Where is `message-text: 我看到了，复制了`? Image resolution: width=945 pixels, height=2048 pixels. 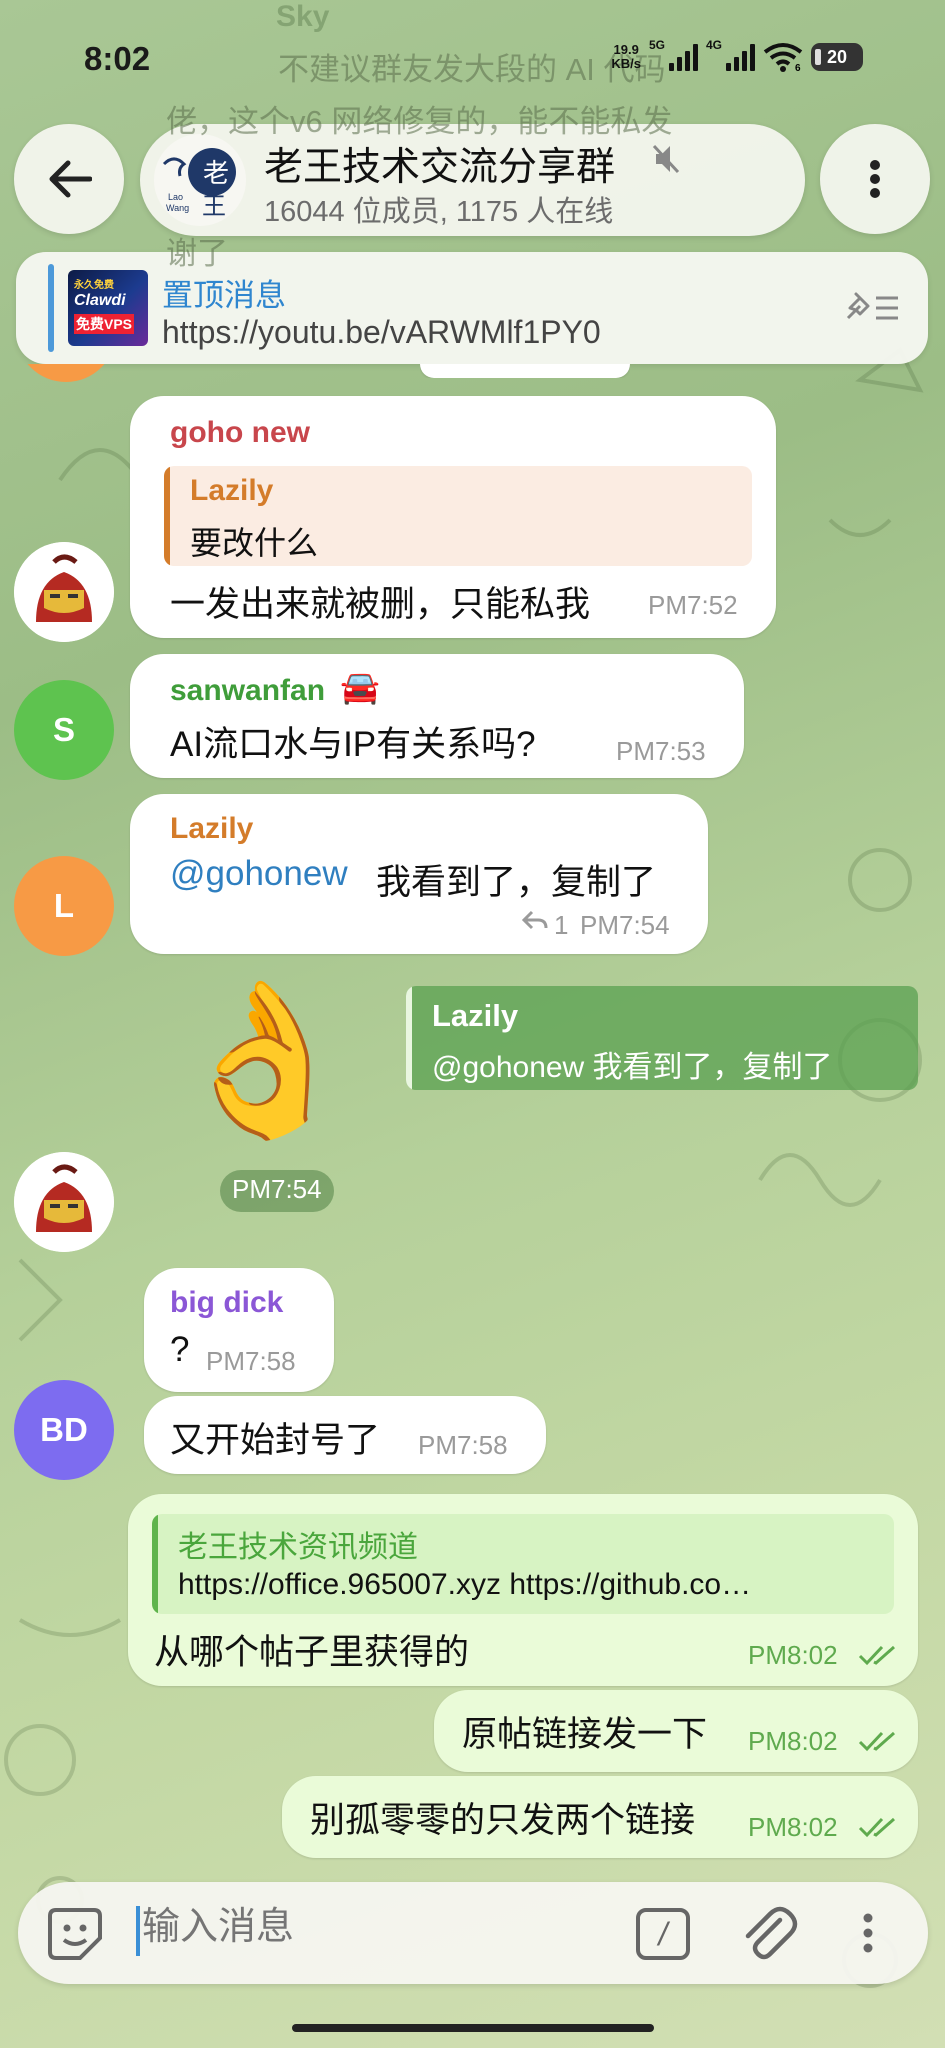
message-text: 我看到了，复制了 is located at coordinates (516, 882).